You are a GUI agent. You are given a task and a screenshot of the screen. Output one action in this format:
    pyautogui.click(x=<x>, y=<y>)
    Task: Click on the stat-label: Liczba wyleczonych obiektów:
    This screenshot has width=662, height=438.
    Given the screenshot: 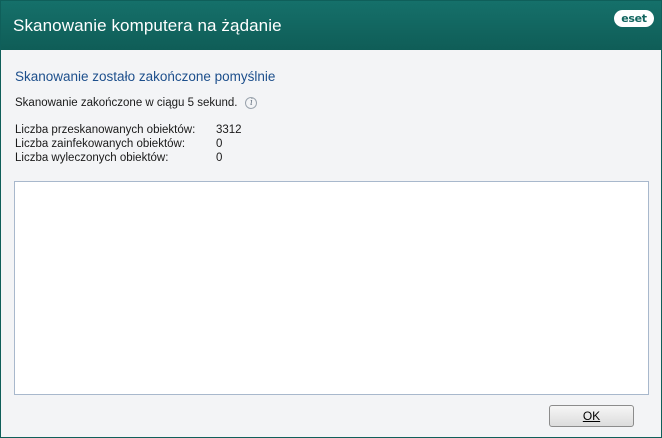 What is the action you would take?
    pyautogui.click(x=92, y=158)
    